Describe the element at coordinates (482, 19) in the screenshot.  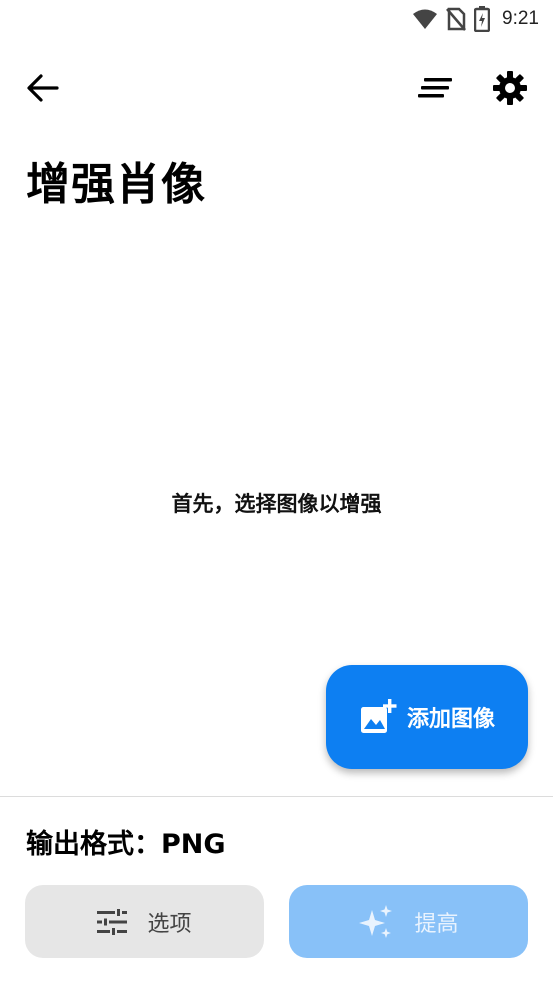
I see `battery-charging-icon` at that location.